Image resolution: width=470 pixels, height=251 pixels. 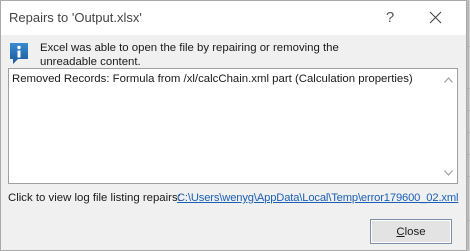 What do you see at coordinates (448, 79) in the screenshot?
I see `chevron-up-icon` at bounding box center [448, 79].